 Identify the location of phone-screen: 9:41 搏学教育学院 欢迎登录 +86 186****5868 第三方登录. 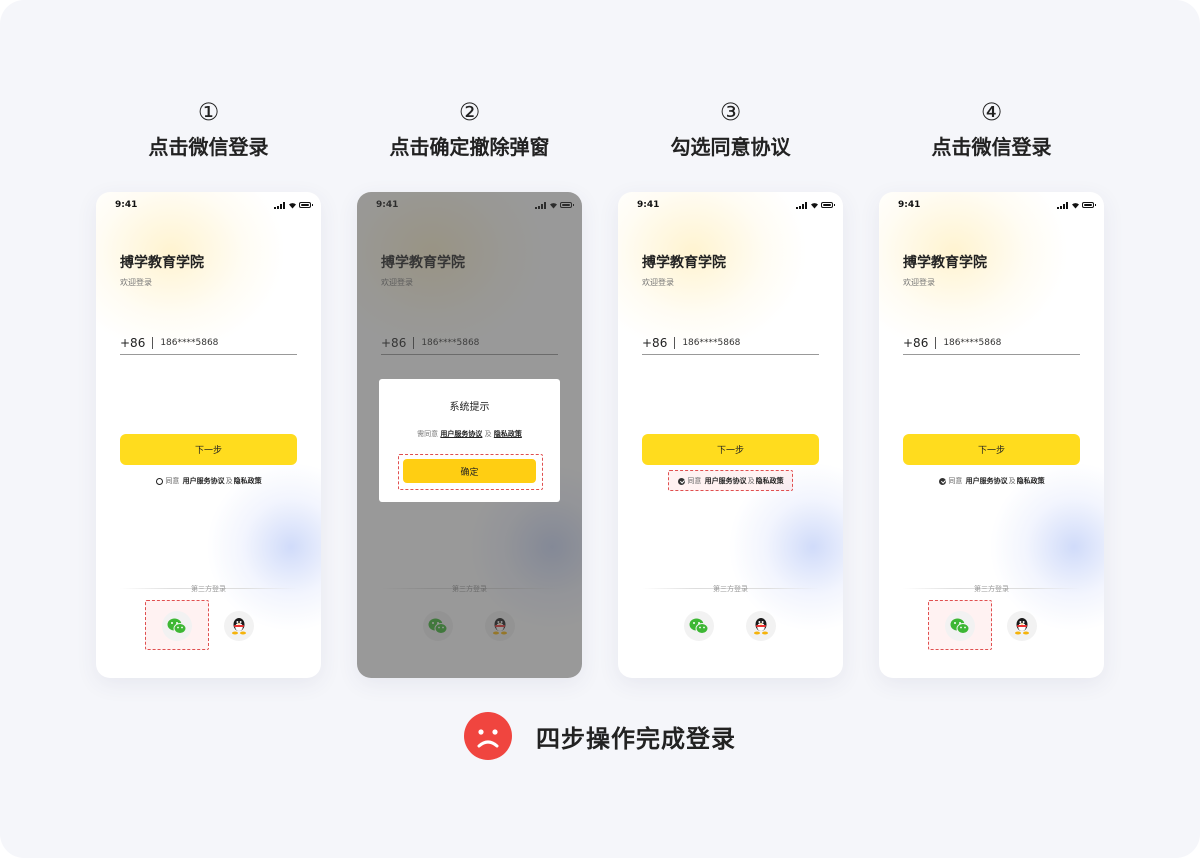
(469, 435).